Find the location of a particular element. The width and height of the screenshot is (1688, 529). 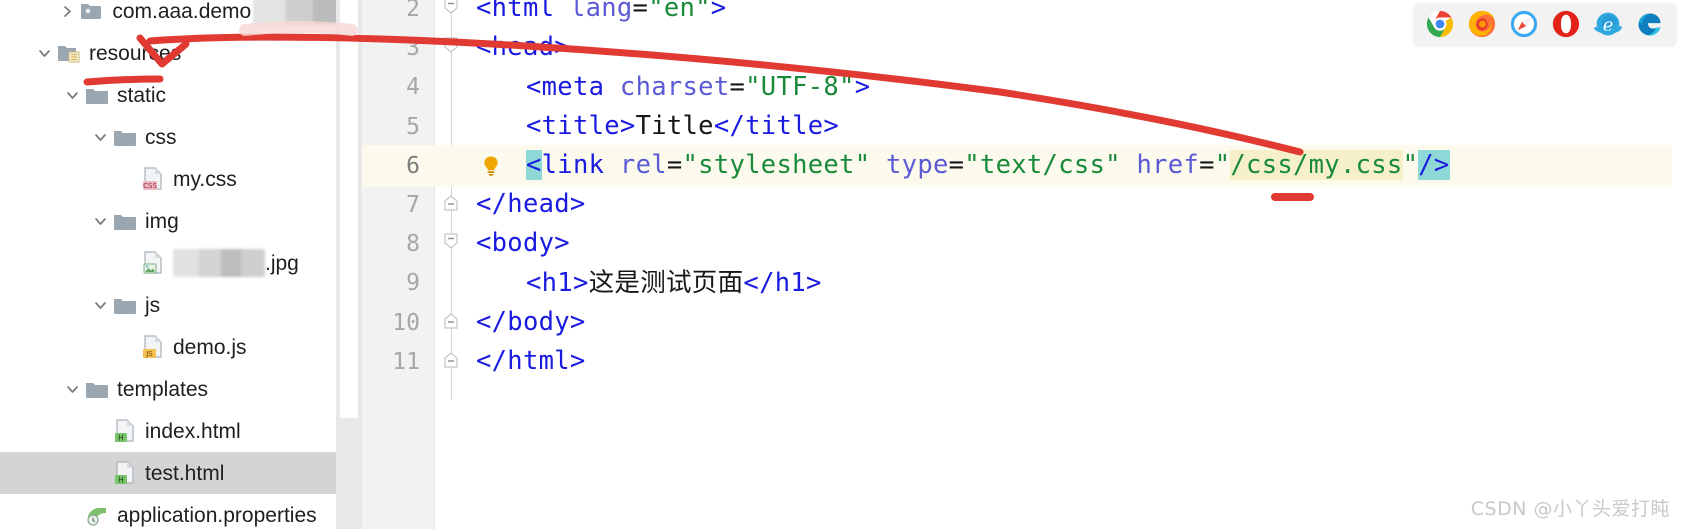

code-token: rel is located at coordinates (635, 165).